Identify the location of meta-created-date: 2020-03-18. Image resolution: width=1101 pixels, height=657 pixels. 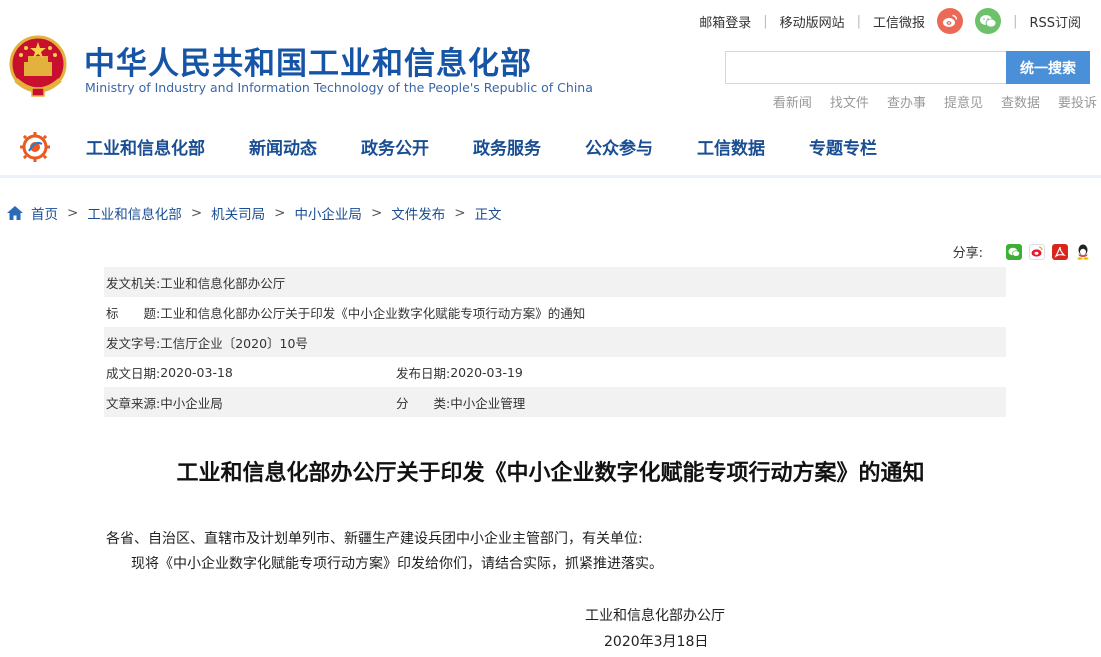
(196, 372).